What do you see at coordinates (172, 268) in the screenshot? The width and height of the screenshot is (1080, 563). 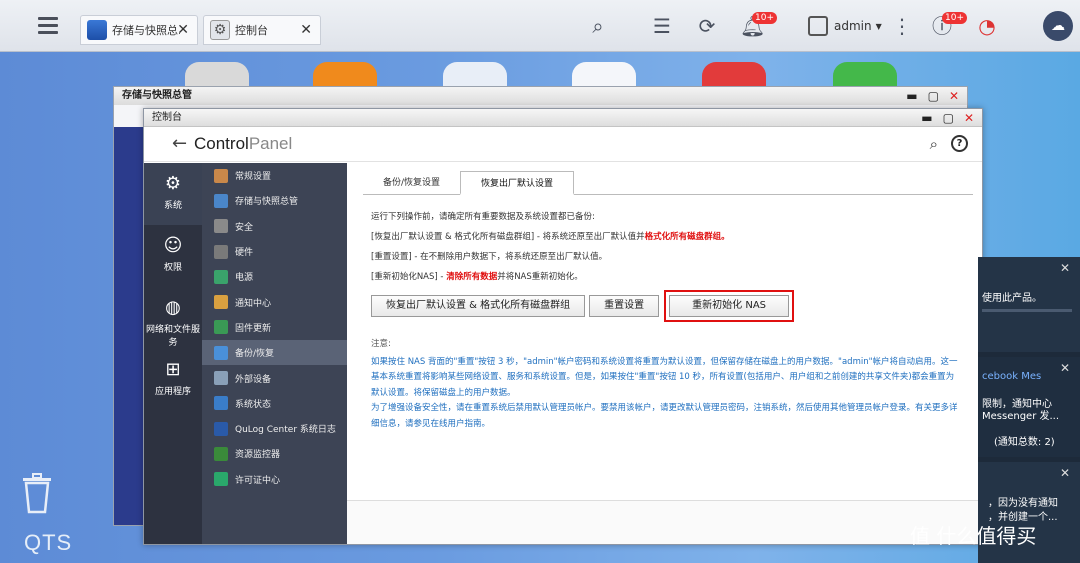 I see `category-label: 权限` at bounding box center [172, 268].